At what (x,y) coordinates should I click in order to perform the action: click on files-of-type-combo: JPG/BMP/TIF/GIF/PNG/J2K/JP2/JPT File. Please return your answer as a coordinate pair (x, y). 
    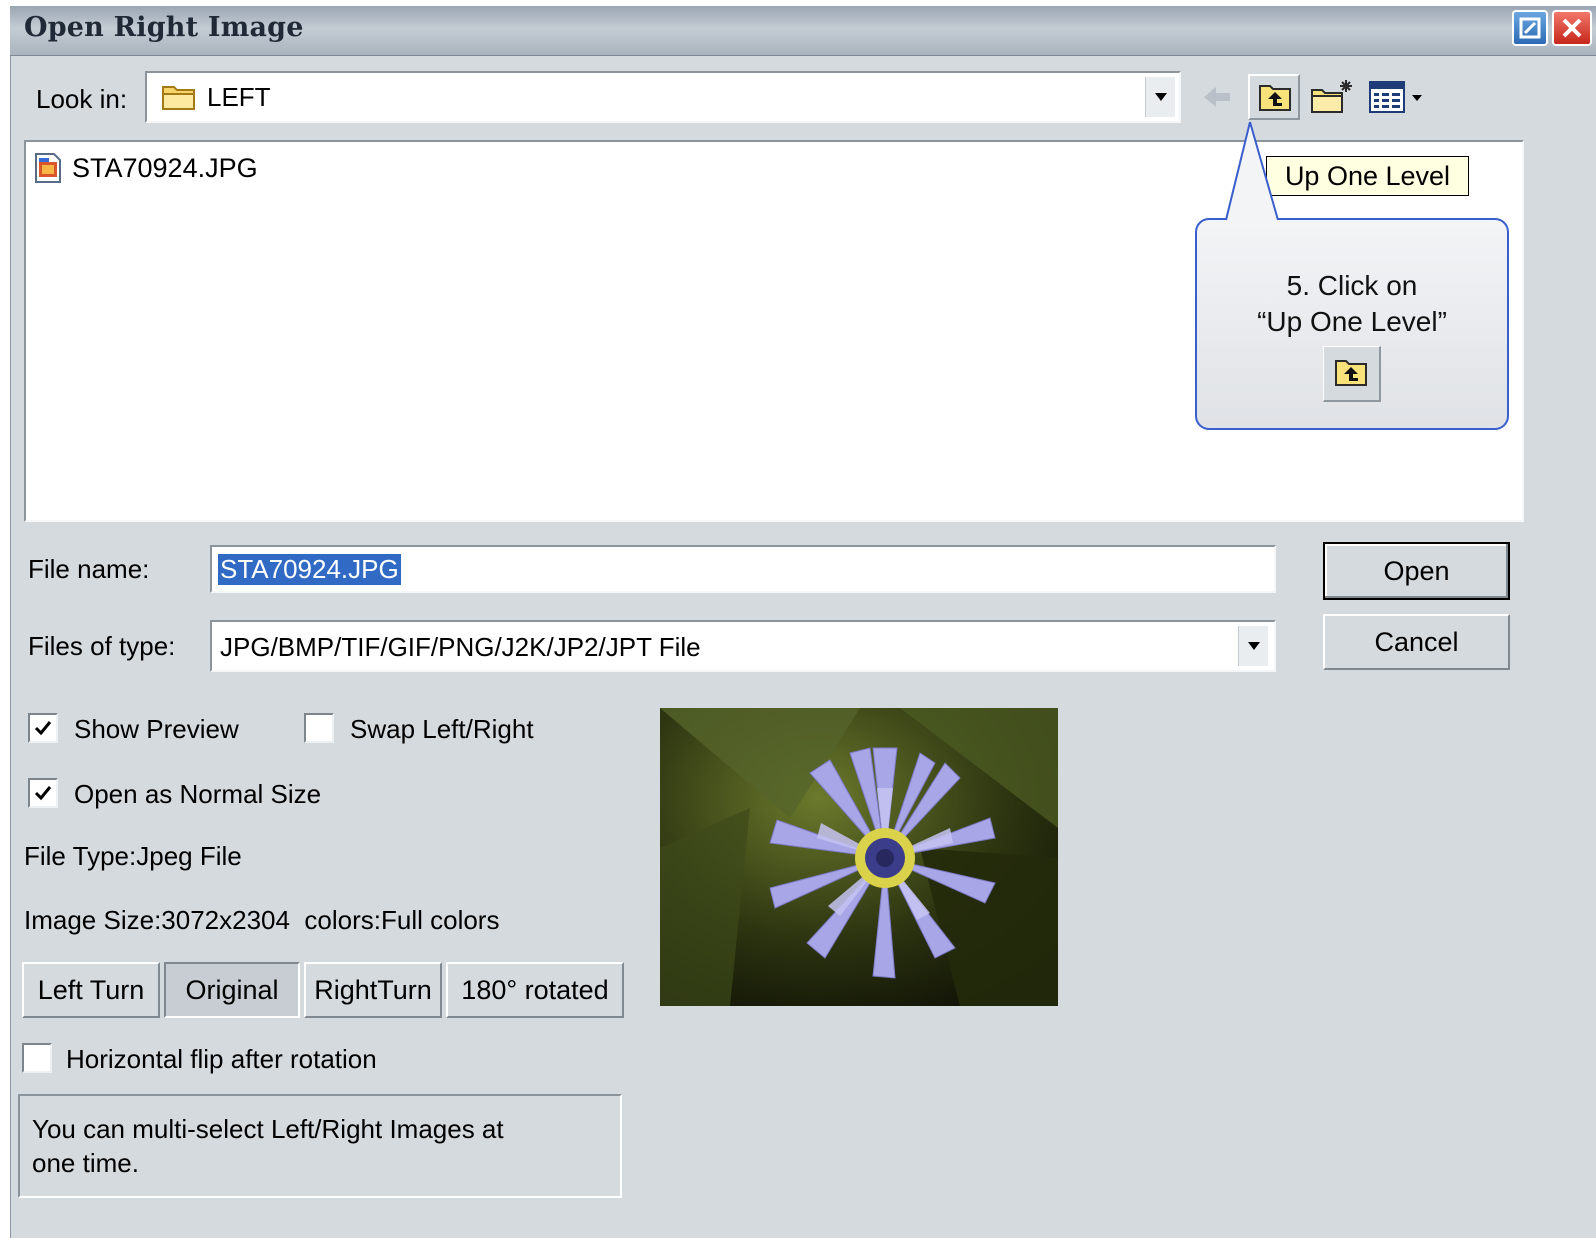
    Looking at the image, I should click on (743, 646).